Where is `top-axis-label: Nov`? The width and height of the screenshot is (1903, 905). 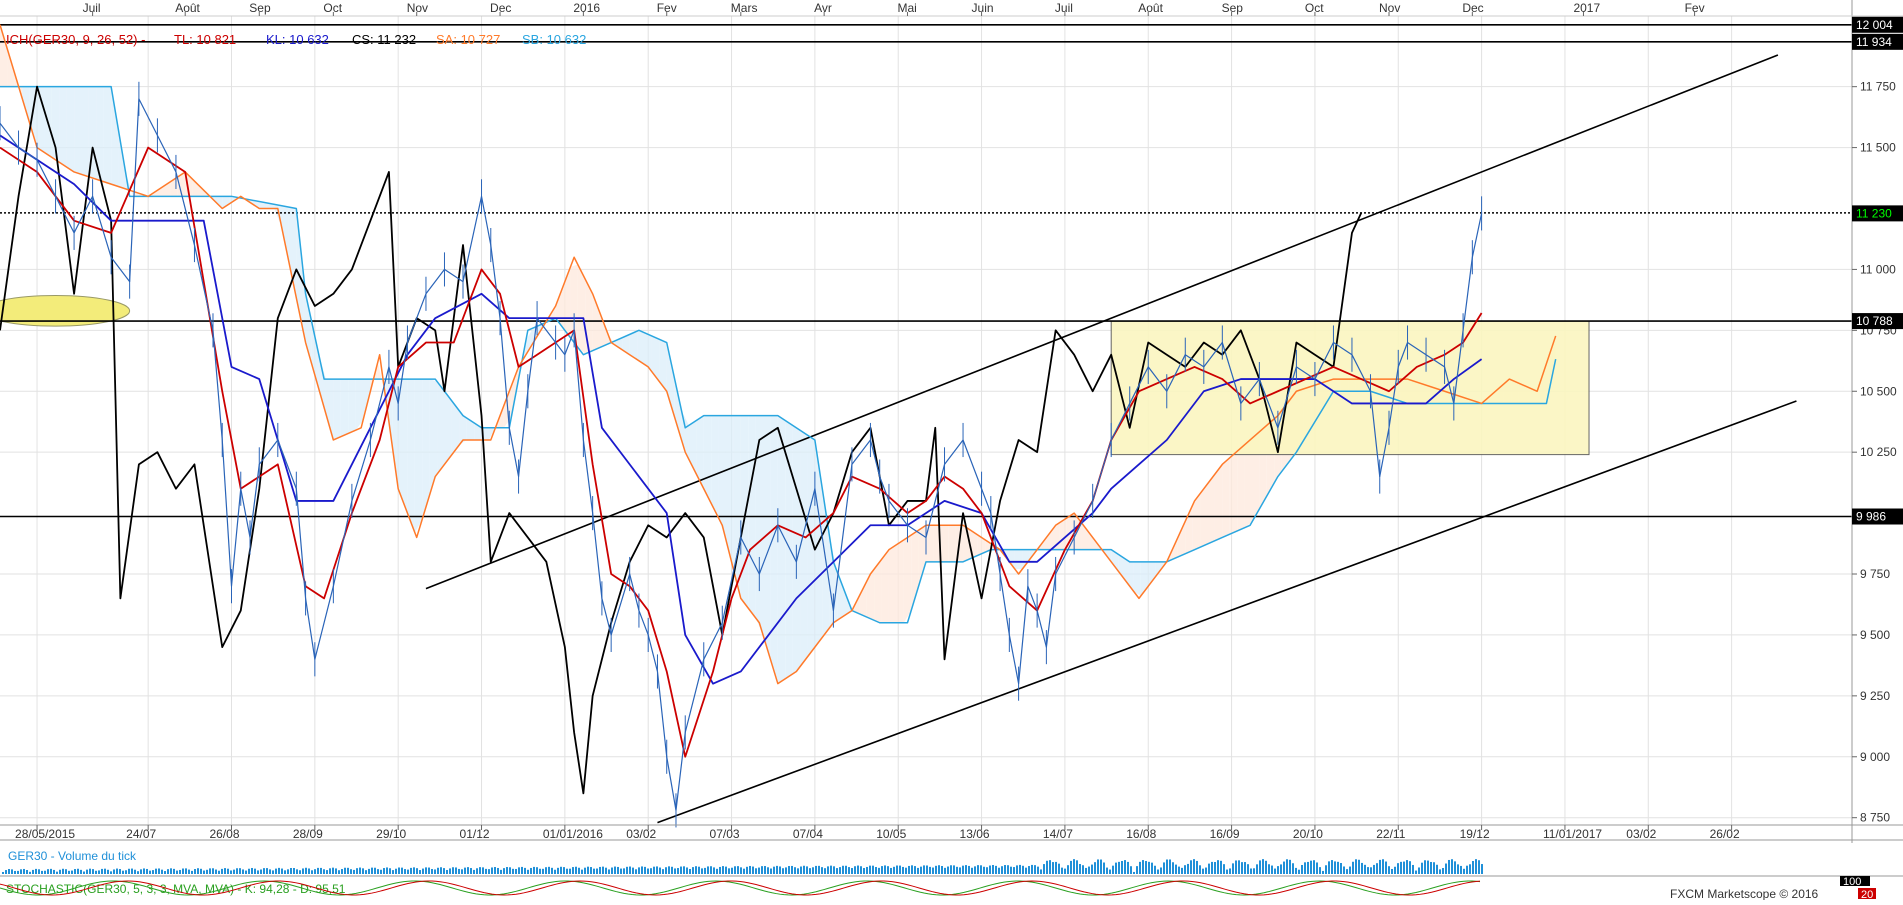
top-axis-label: Nov is located at coordinates (417, 8).